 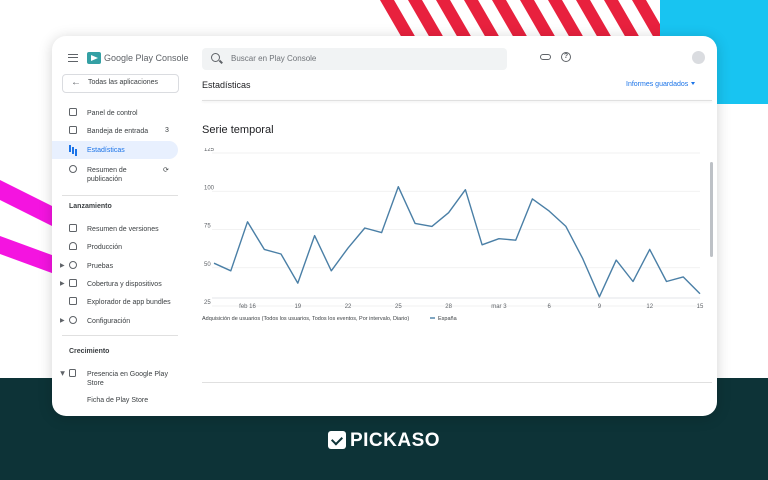 I want to click on brand-name: PICKASO, so click(x=395, y=440).